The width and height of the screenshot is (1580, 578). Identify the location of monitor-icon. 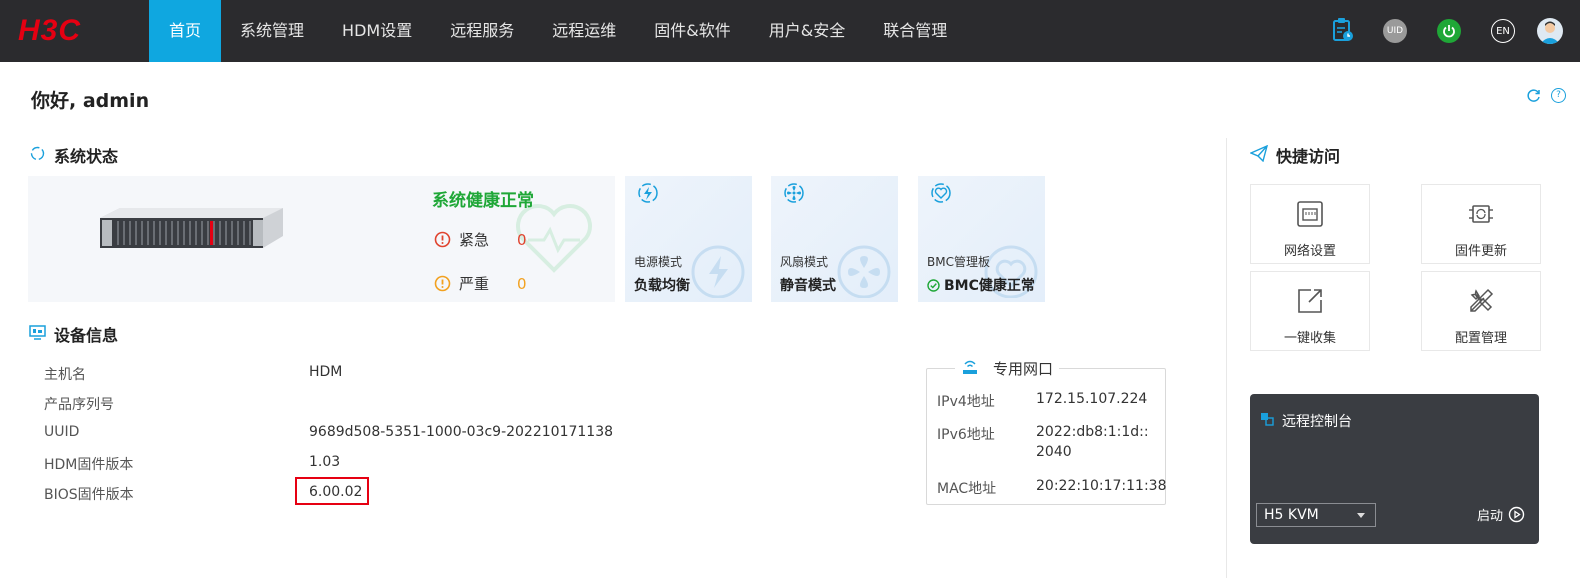
(37, 334).